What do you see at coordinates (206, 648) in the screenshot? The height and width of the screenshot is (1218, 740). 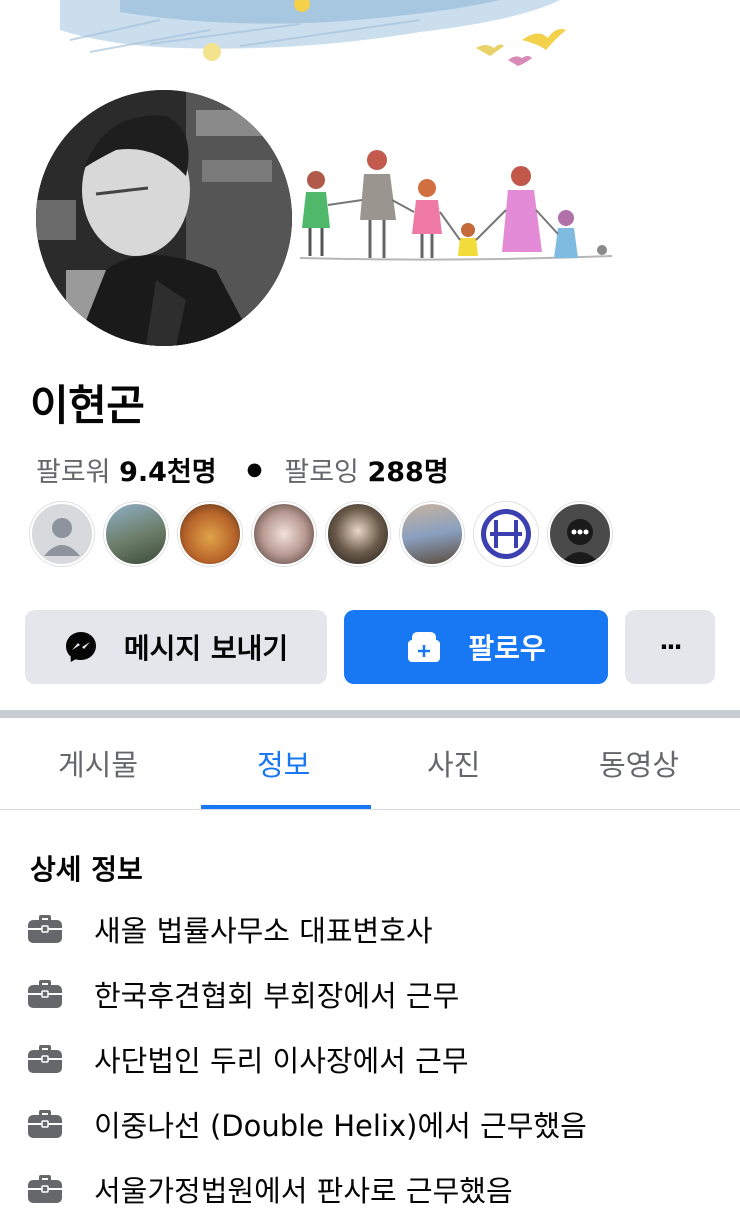 I see `message-button-label: 메시지 보내기` at bounding box center [206, 648].